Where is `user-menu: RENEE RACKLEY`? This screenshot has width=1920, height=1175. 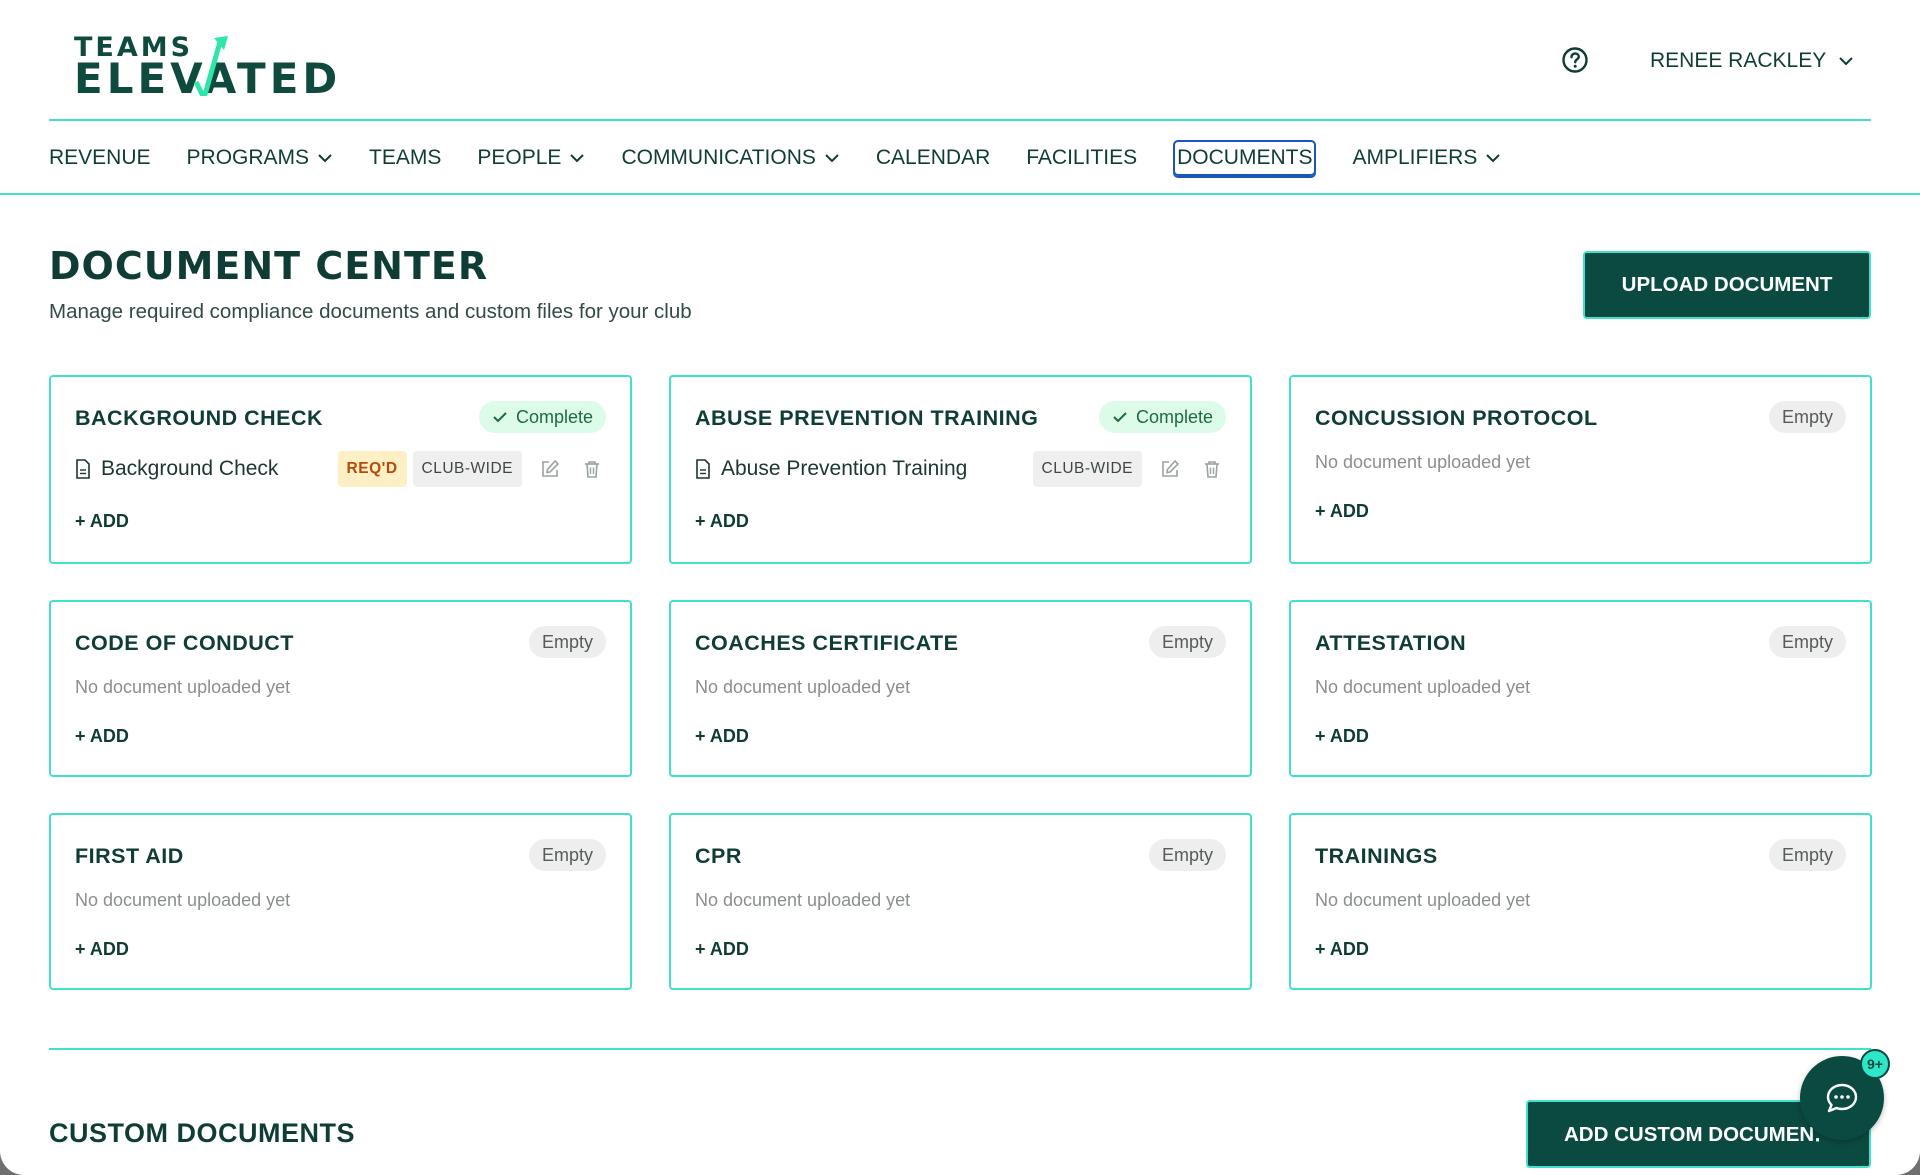 user-menu: RENEE RACKLEY is located at coordinates (1752, 61).